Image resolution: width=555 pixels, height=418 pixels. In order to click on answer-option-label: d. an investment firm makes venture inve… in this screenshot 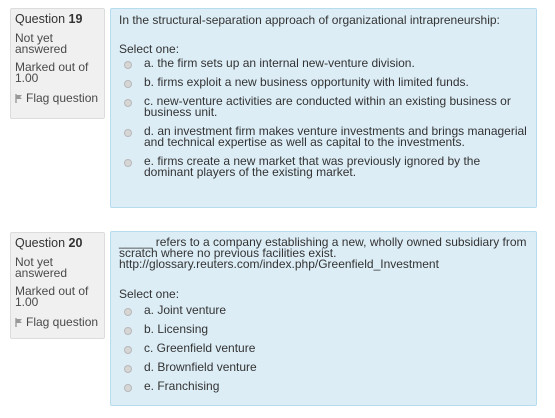, I will do `click(335, 136)`.